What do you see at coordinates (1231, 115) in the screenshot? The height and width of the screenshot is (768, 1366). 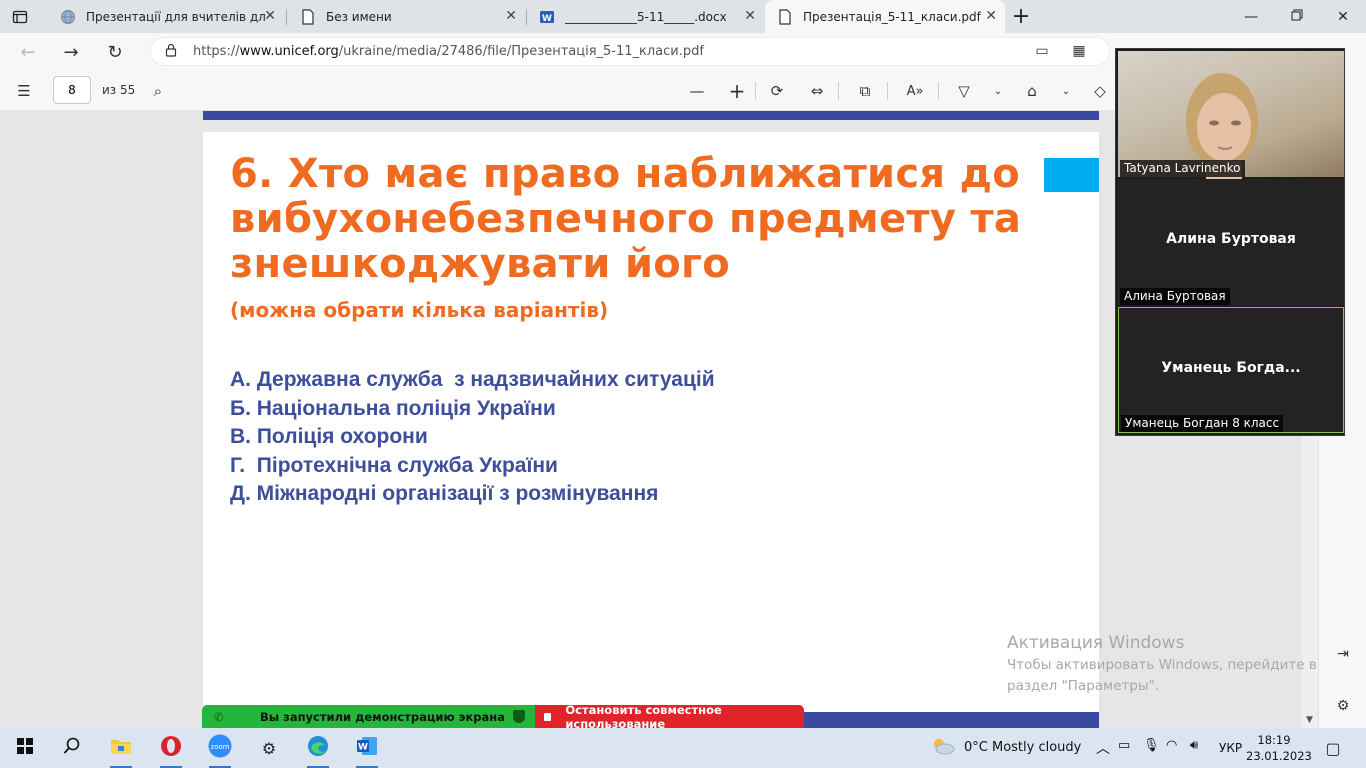 I see `participant-tile: Tatyana Lavrinenko` at bounding box center [1231, 115].